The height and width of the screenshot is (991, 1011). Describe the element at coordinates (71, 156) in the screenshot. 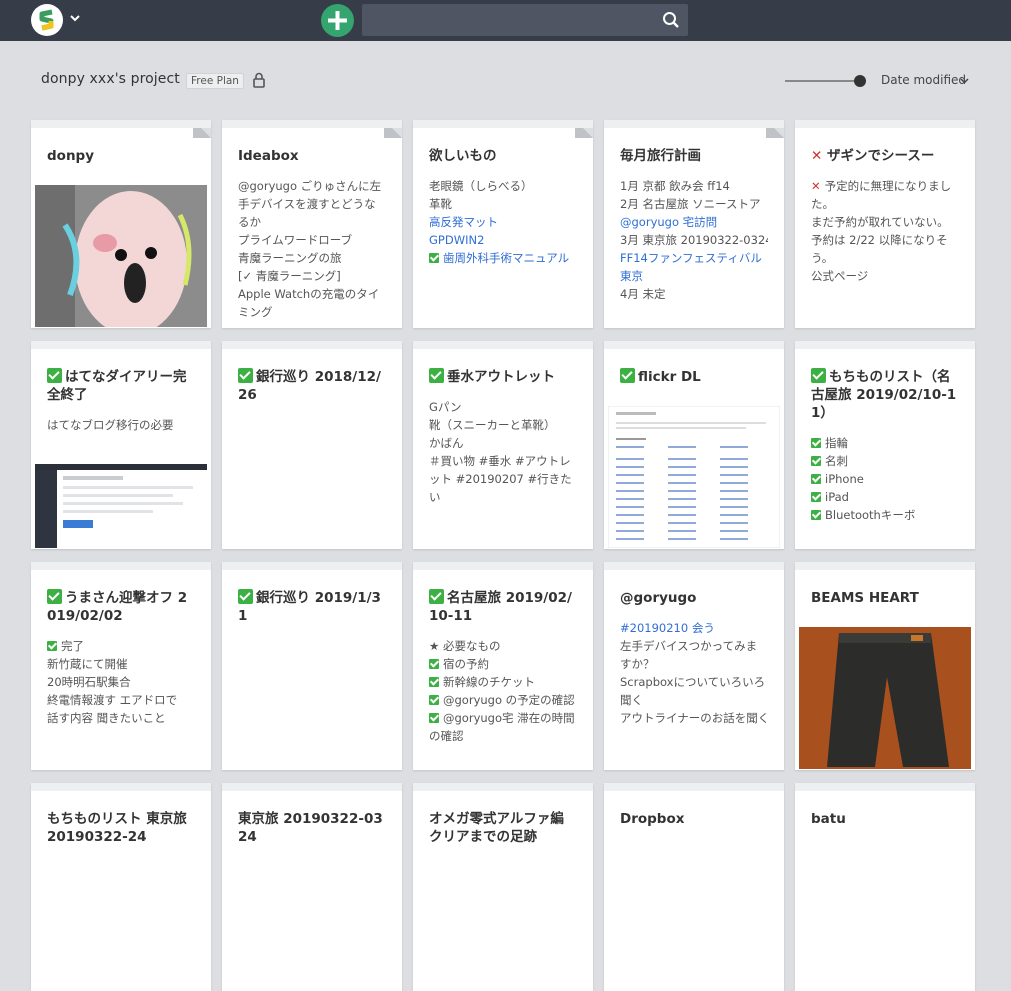

I see `card-title: donpy` at that location.